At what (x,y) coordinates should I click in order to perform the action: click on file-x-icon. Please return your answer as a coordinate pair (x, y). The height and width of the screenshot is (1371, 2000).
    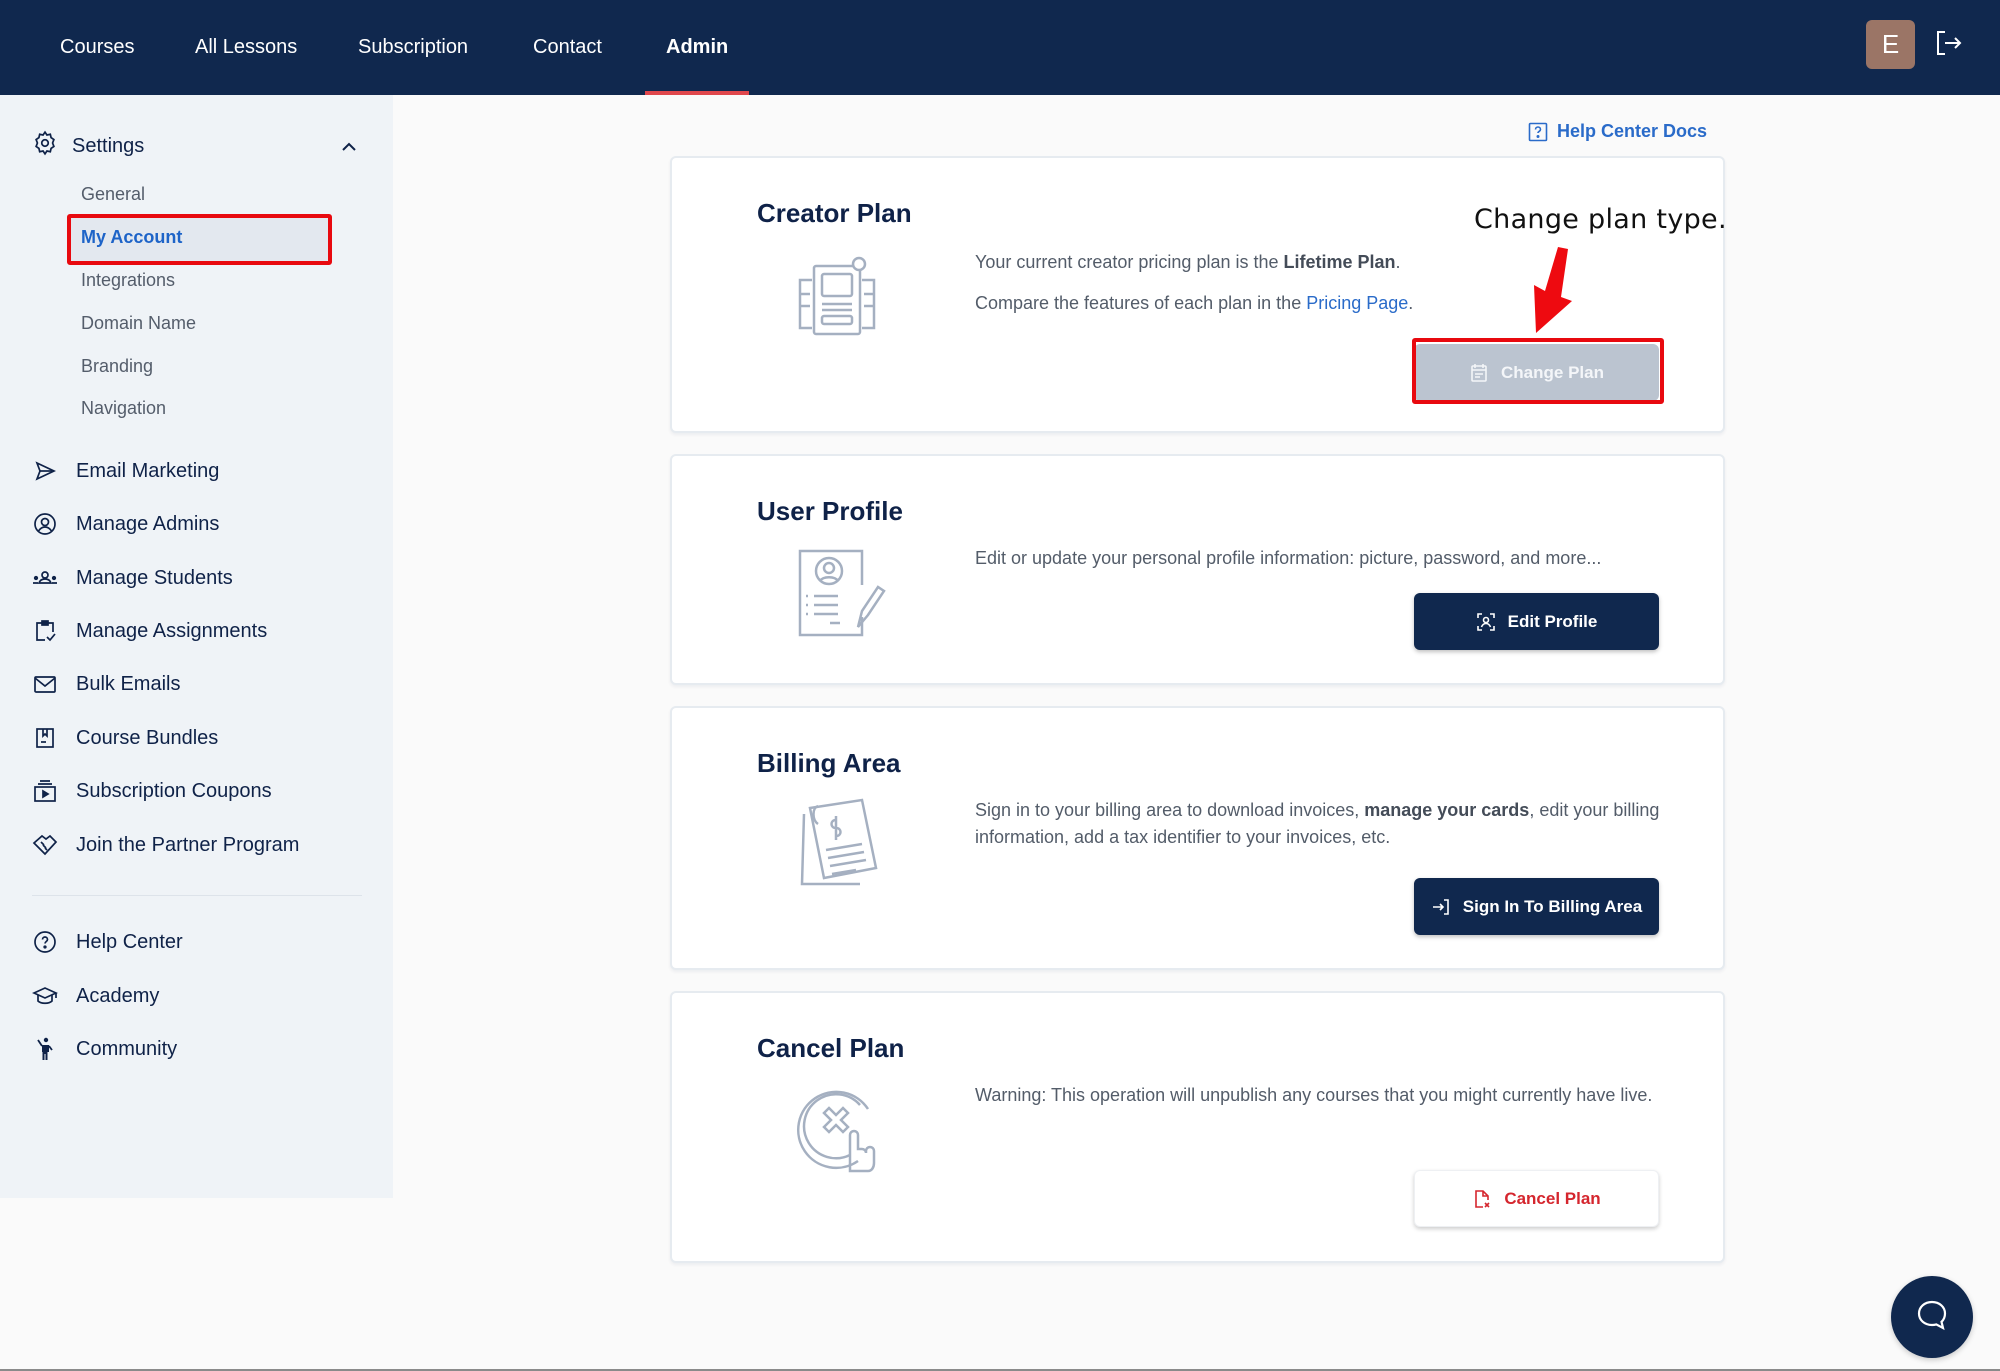
    Looking at the image, I should click on (1482, 1199).